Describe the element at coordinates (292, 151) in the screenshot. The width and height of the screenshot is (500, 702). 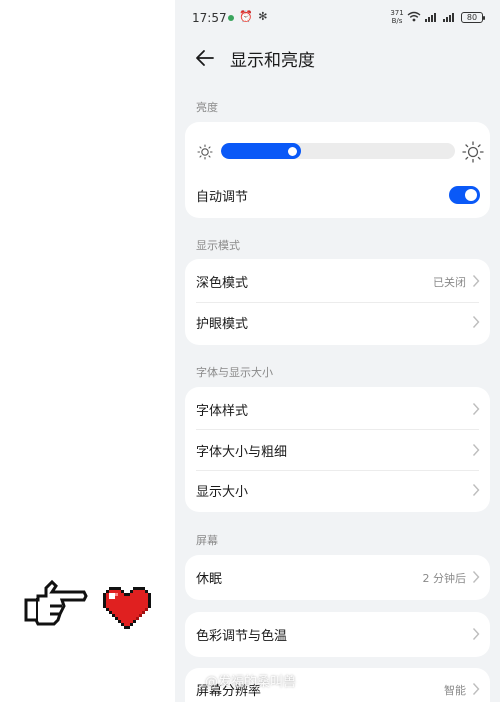
I see `brightness-slider-thumb` at that location.